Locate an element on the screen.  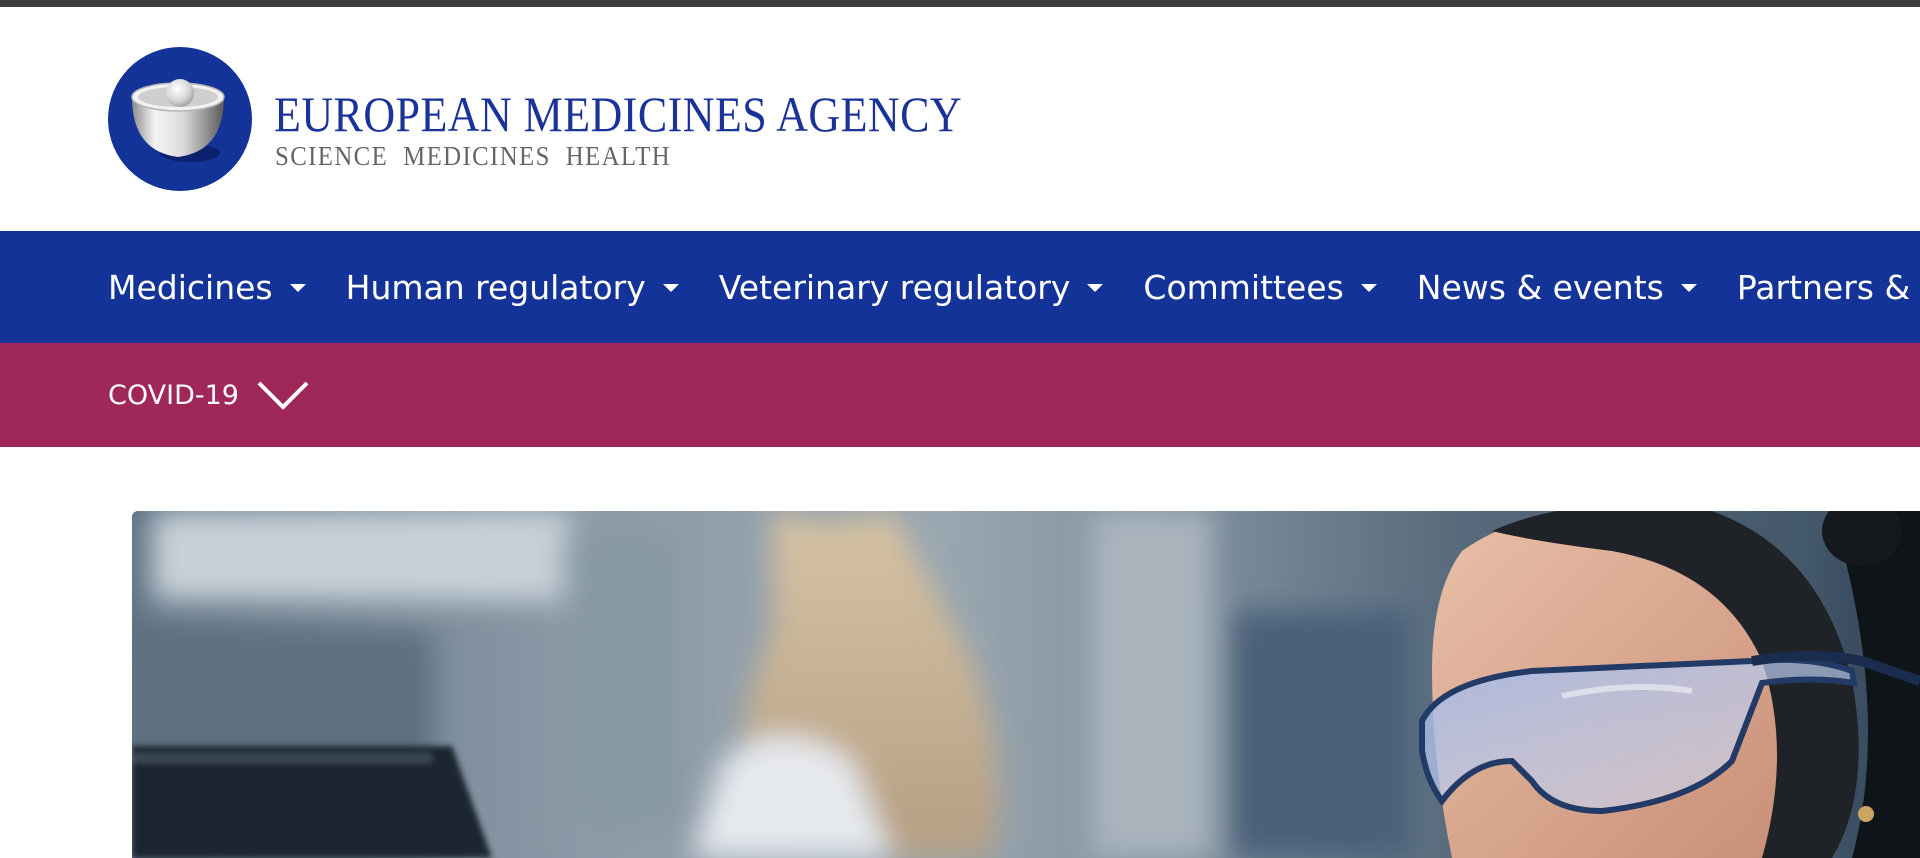
logo-title: EUROPEAN MEDICINES AGENCY is located at coordinates (618, 114).